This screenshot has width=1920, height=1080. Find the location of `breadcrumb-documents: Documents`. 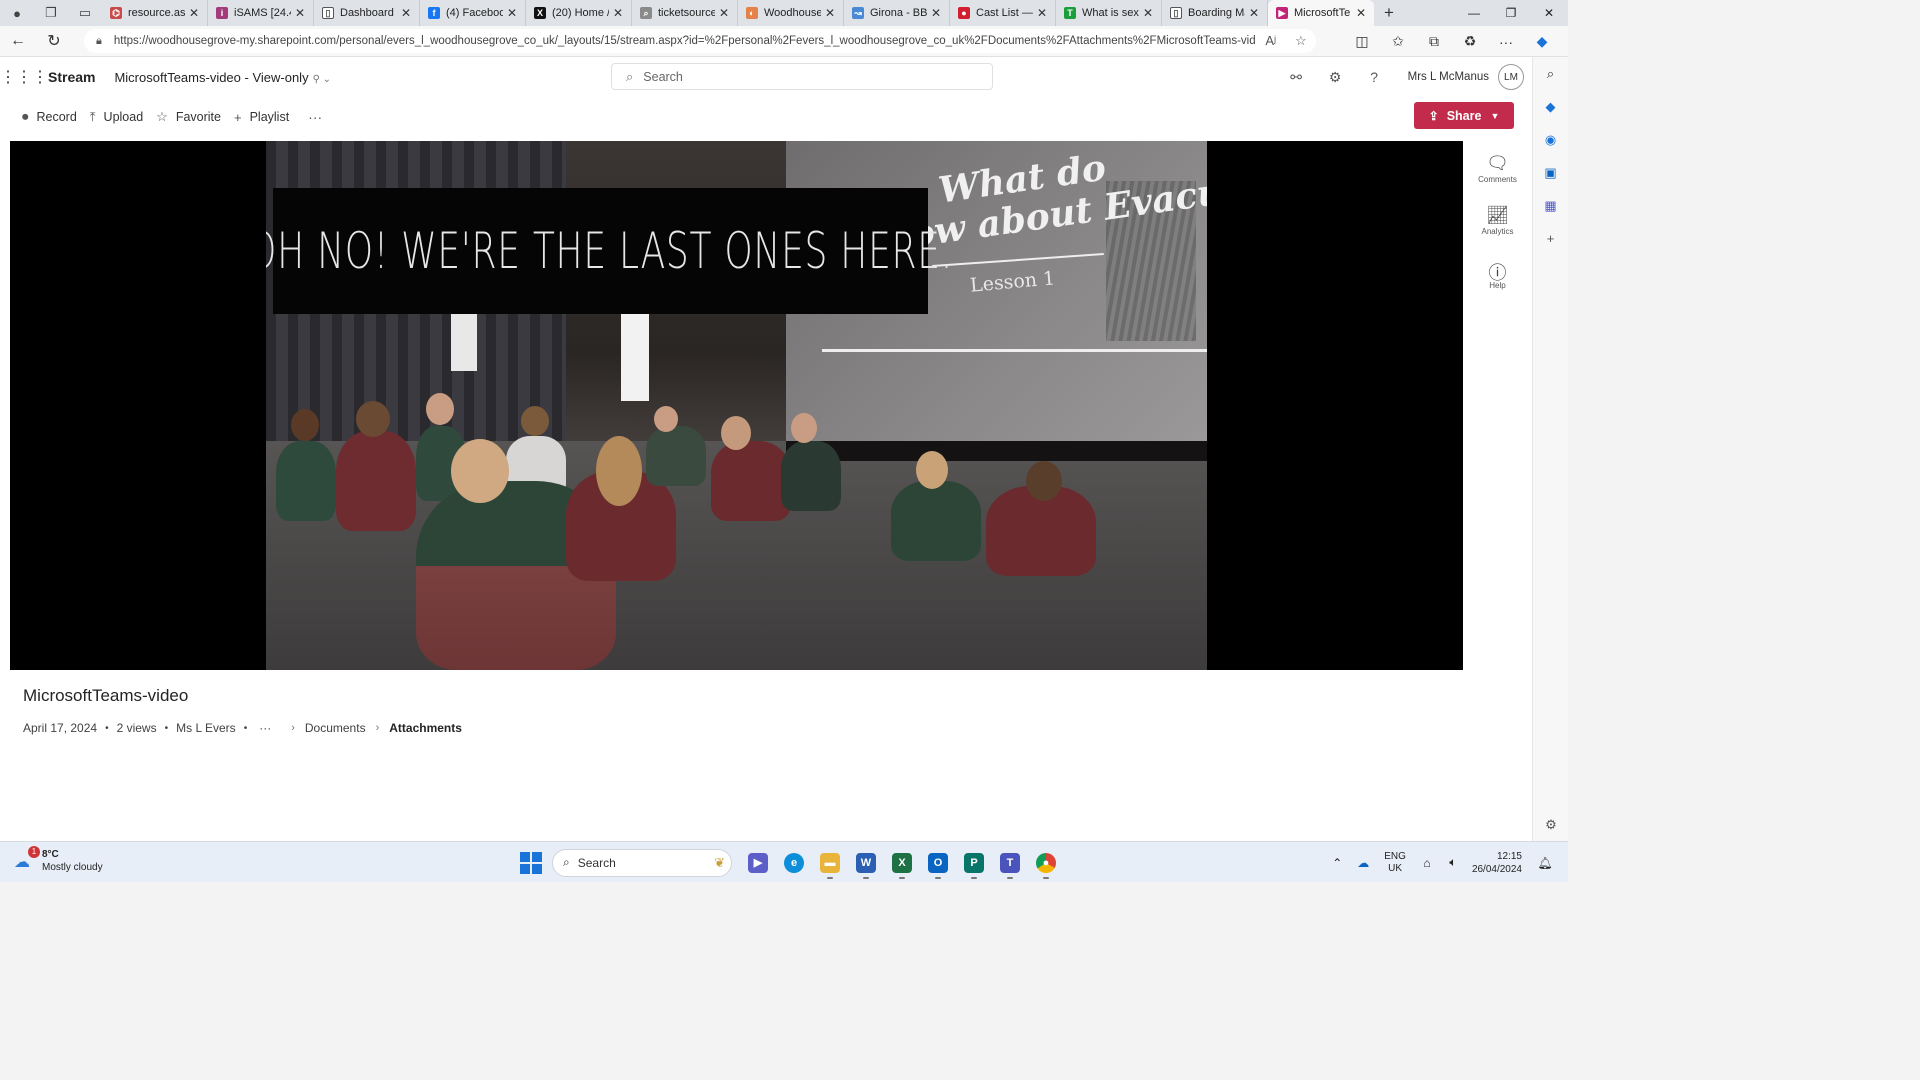

breadcrumb-documents: Documents is located at coordinates (335, 728).